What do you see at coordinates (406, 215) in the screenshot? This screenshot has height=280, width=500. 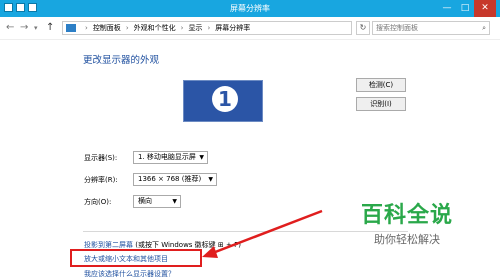 I see `watermark-title: 百科全说` at bounding box center [406, 215].